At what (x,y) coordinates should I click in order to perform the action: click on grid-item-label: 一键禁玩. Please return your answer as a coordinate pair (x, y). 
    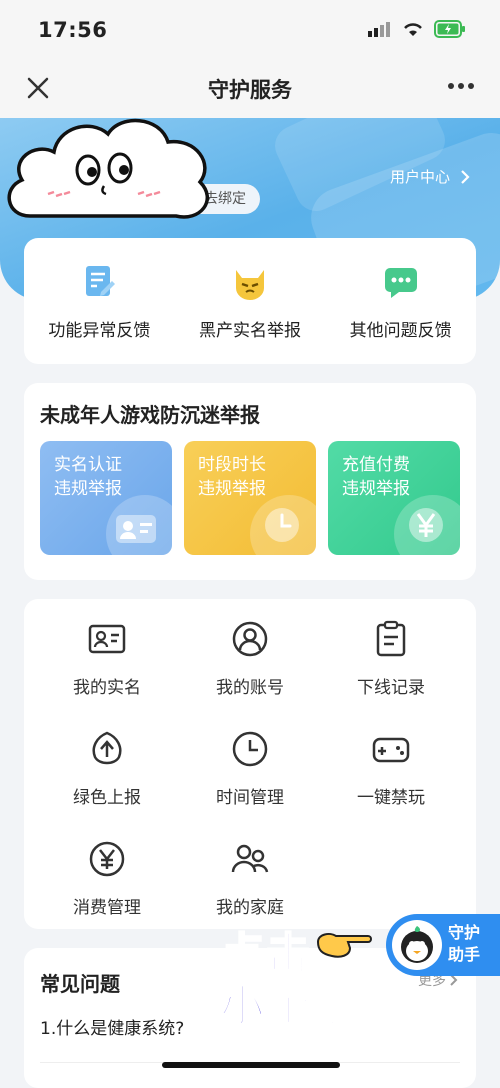
    Looking at the image, I should click on (391, 798).